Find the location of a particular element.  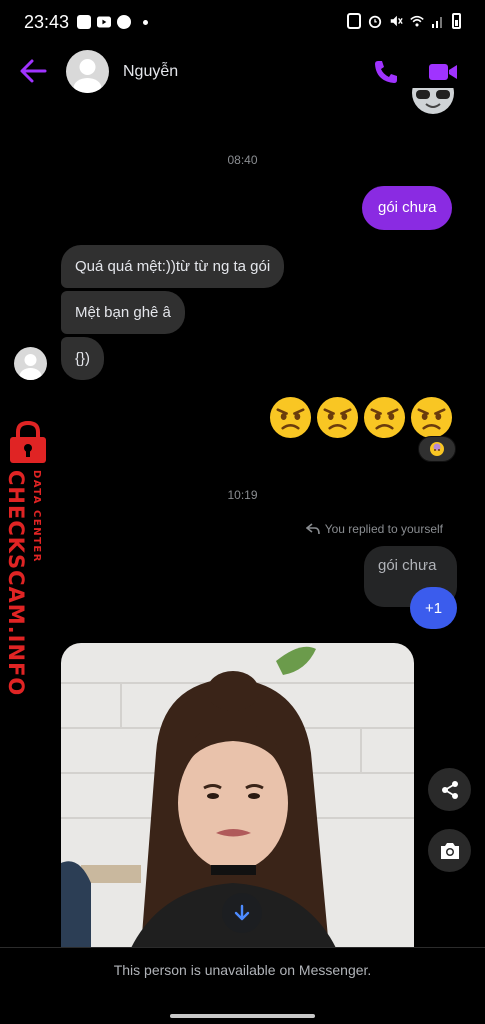

message-reaction is located at coordinates (437, 449).